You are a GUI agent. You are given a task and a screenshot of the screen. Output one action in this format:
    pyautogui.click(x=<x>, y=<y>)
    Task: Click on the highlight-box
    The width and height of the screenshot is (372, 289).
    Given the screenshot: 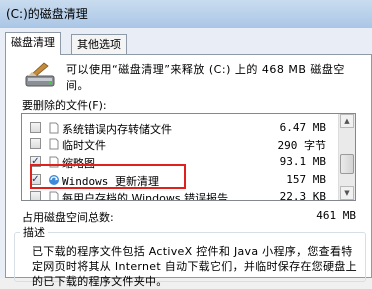 What is the action you would take?
    pyautogui.click(x=108, y=176)
    